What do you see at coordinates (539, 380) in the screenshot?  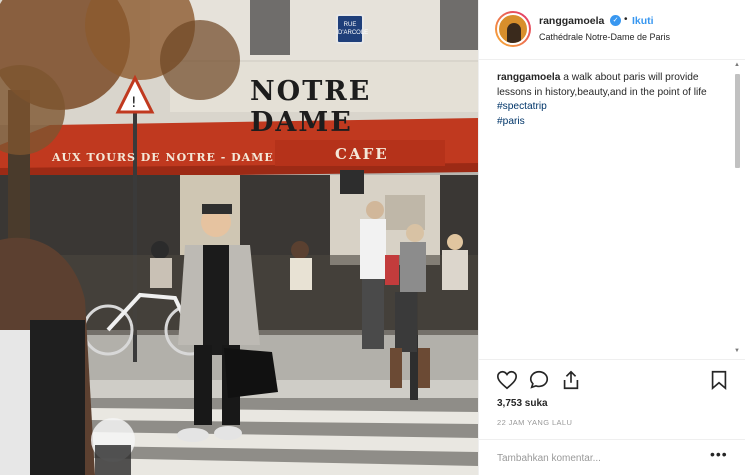 I see `comment-icon` at bounding box center [539, 380].